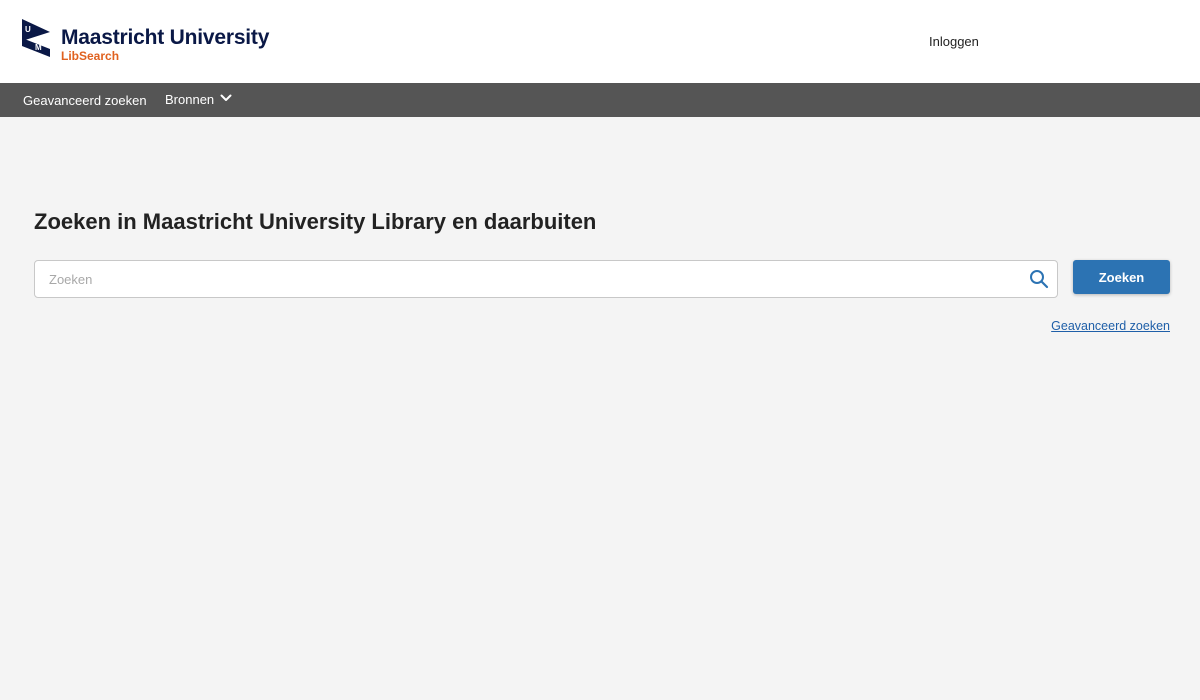 This screenshot has width=1200, height=700. I want to click on search-box, so click(546, 279).